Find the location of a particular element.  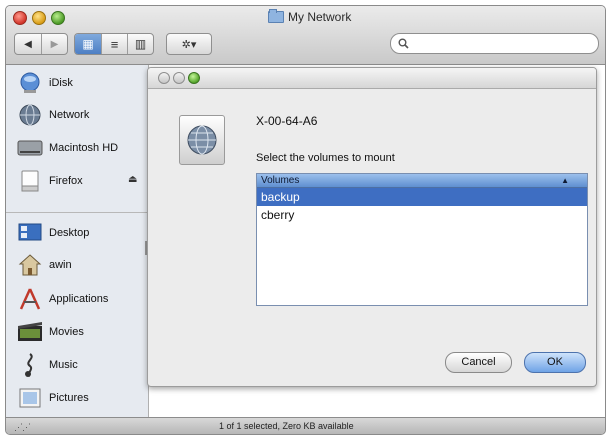

sidebar-item-movies: Movies is located at coordinates (50, 332).